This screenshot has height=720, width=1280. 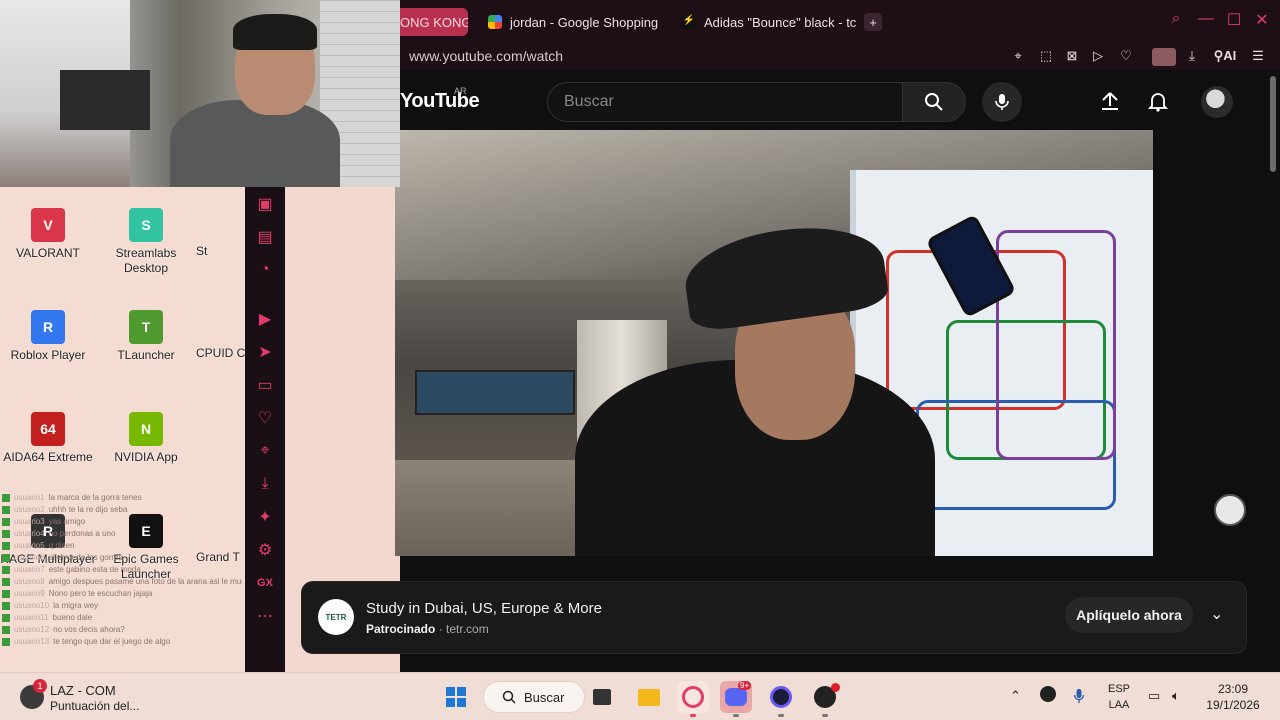 I want to click on chat-username: usuario6, so click(x=29, y=557).